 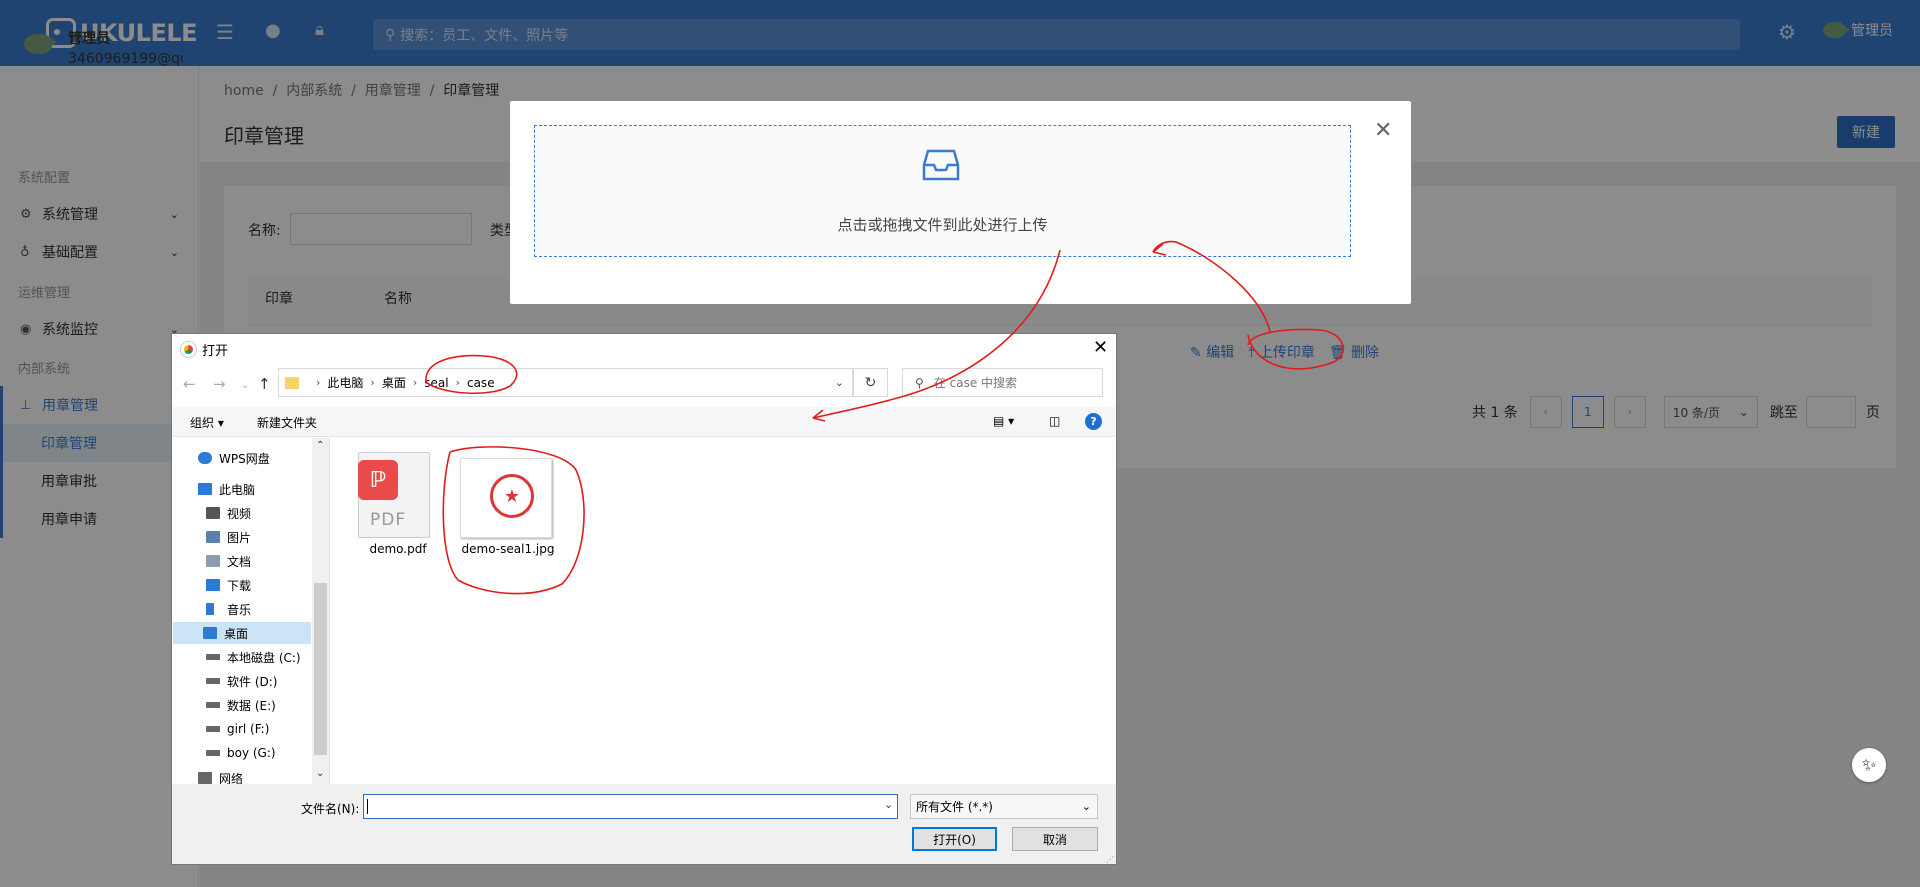 I want to click on annotation-circle-upload, so click(x=1296, y=349).